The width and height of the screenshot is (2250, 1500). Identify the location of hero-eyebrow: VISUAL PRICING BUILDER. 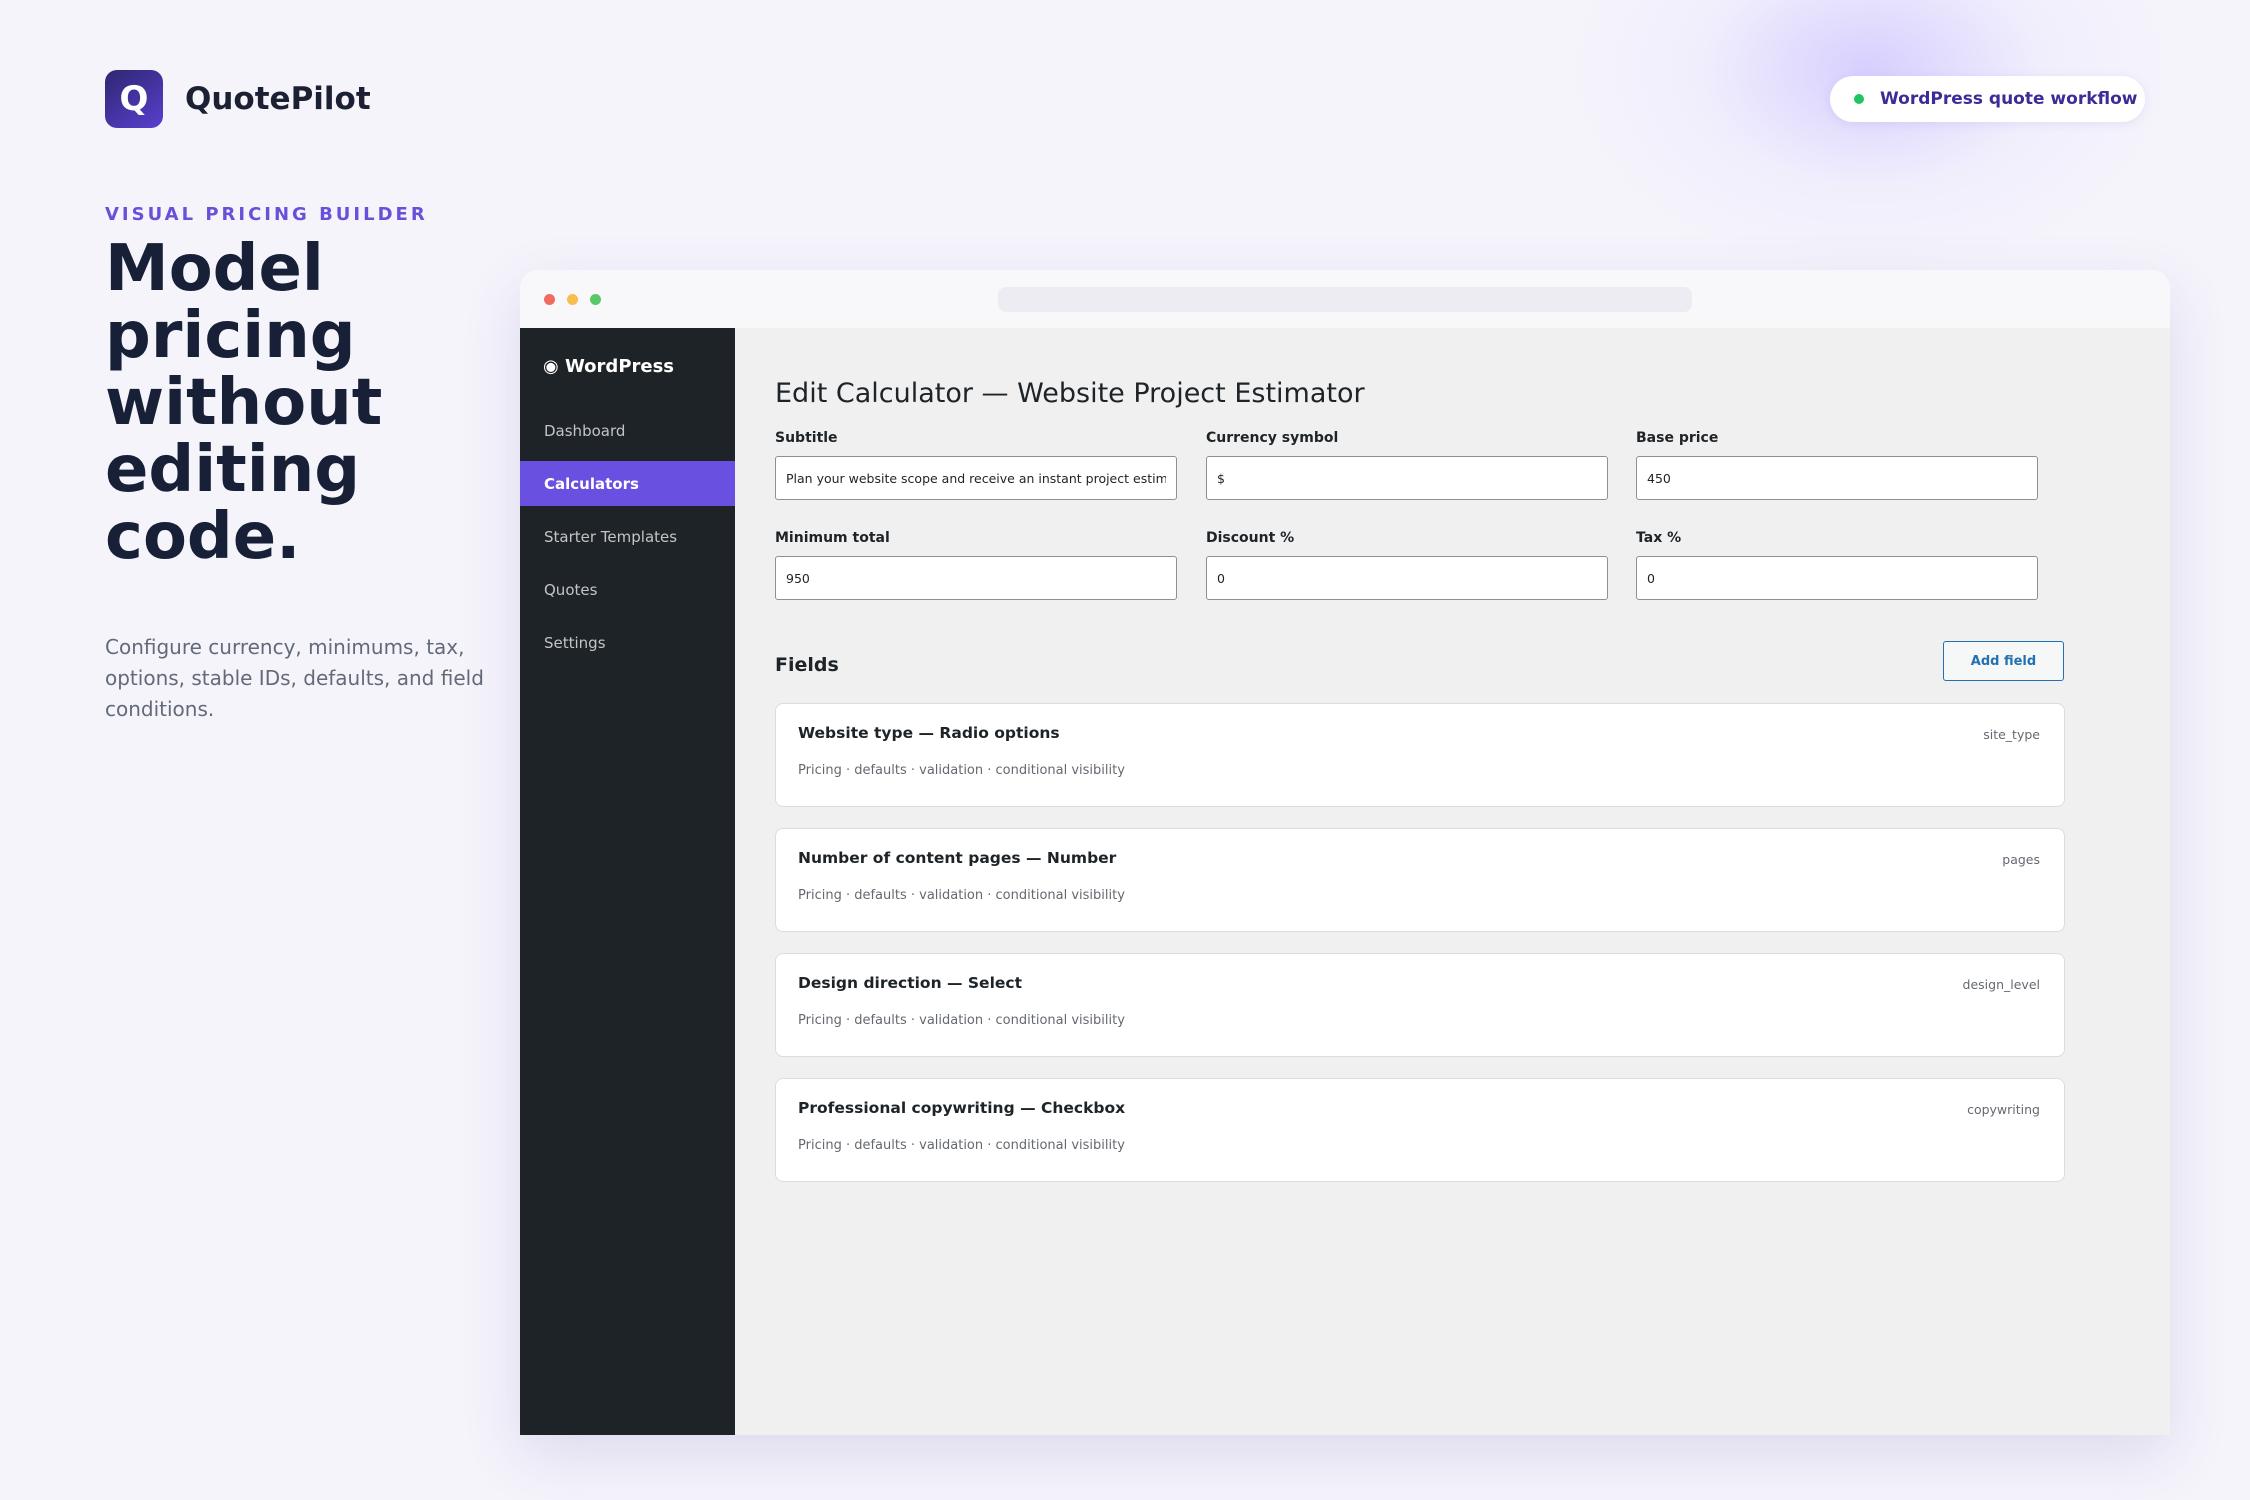
(266, 214).